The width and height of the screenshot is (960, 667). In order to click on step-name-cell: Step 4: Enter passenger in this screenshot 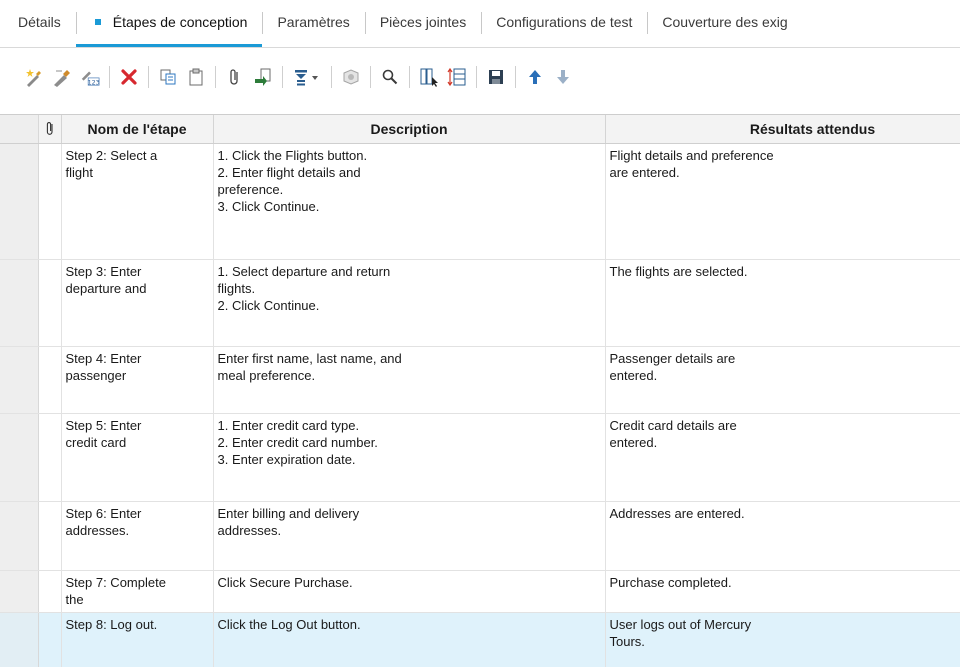, I will do `click(137, 380)`.